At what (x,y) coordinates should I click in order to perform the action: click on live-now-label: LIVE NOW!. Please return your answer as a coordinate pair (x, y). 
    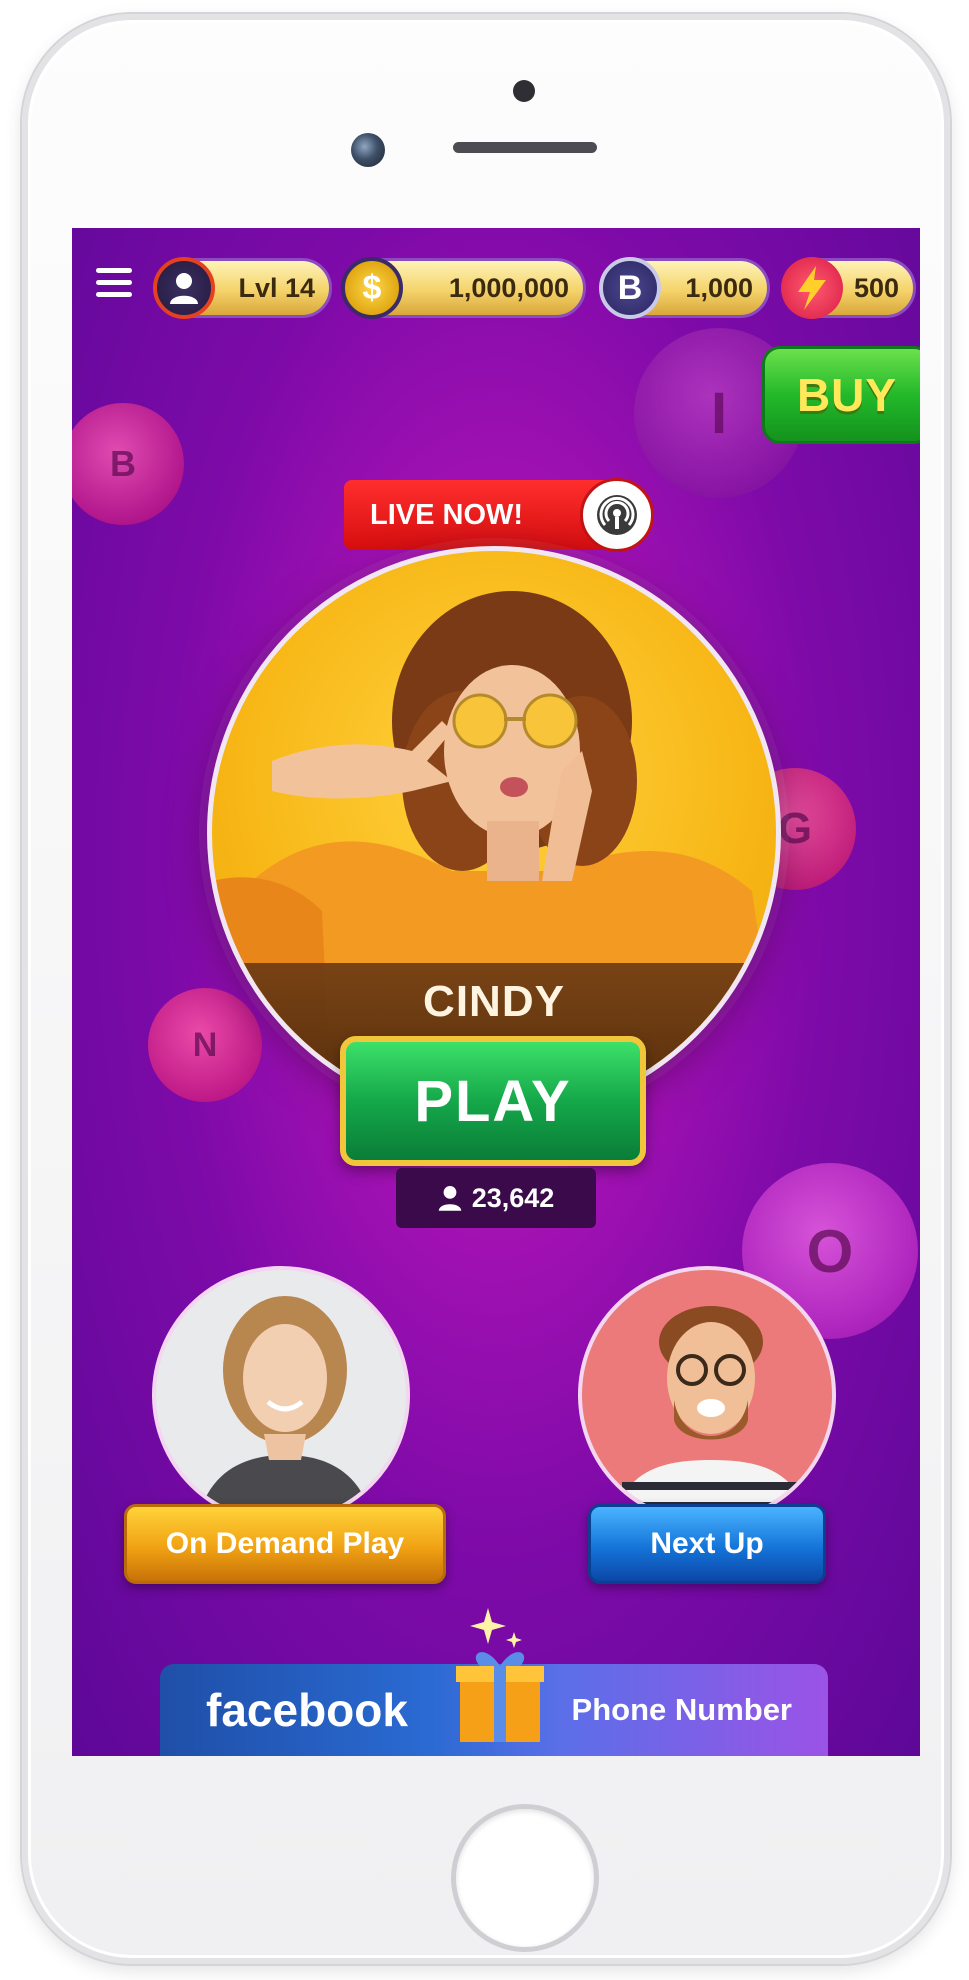
    Looking at the image, I should click on (479, 515).